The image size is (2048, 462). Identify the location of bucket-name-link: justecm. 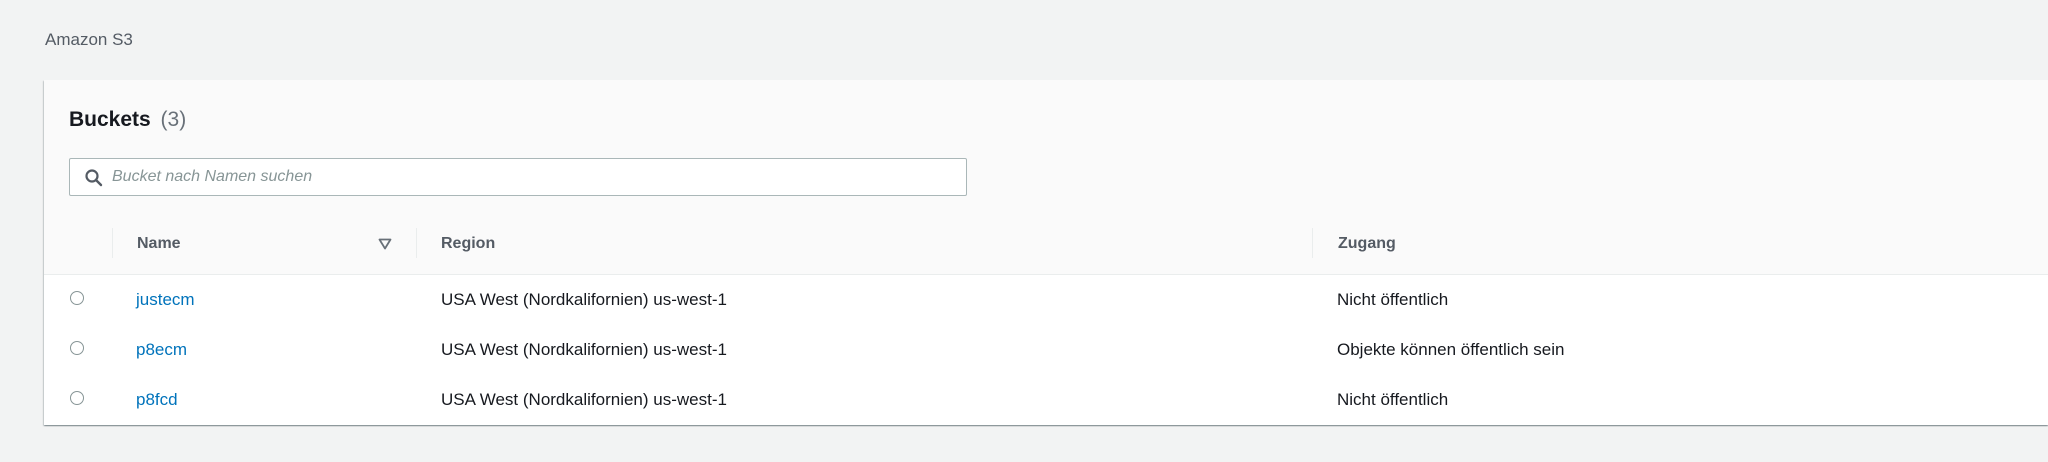
(165, 299).